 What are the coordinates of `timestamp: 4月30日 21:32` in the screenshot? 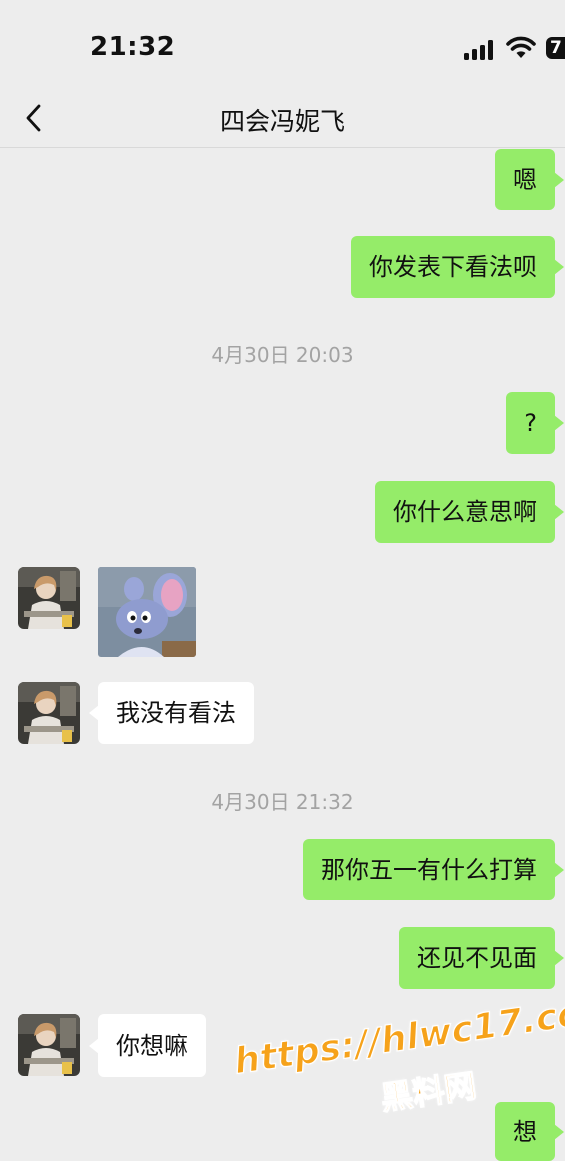 It's located at (282, 802).